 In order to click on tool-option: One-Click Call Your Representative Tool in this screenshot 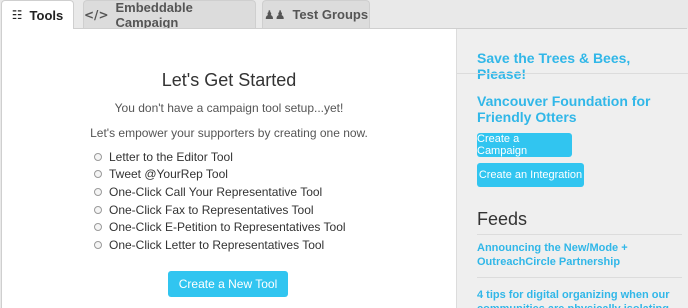, I will do `click(220, 192)`.